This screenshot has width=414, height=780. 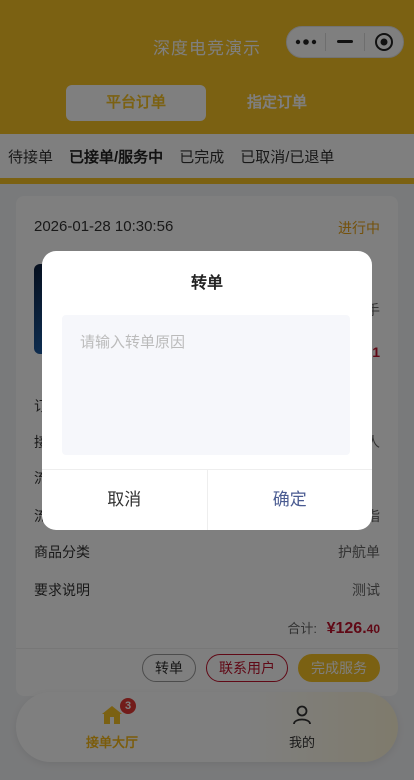 I want to click on cancel-button: 取消, so click(x=125, y=500).